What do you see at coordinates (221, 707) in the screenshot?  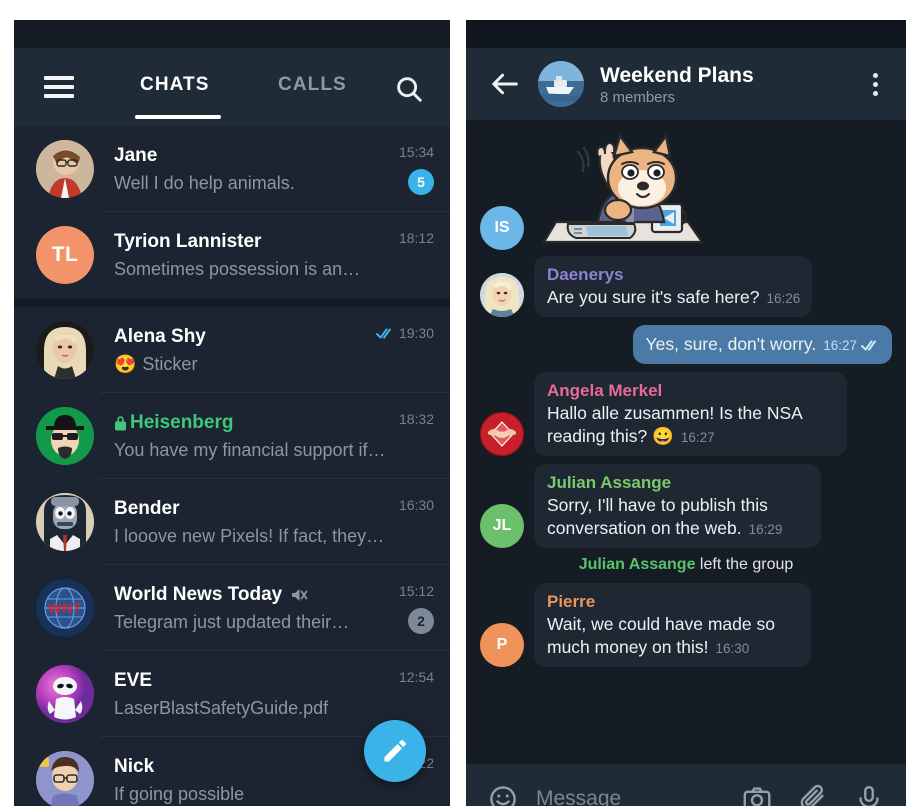 I see `chat-preview-text: LaserBlastSafetyGuide.pdf` at bounding box center [221, 707].